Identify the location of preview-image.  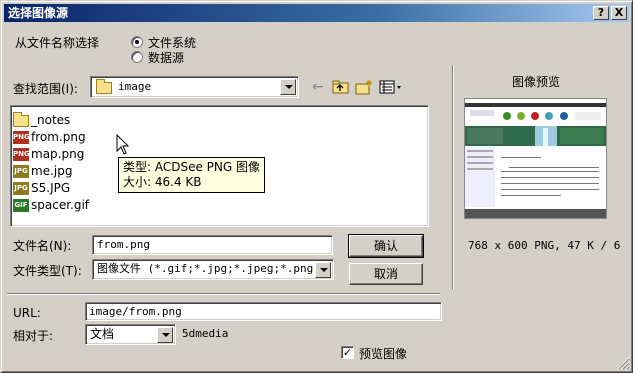
(535, 158).